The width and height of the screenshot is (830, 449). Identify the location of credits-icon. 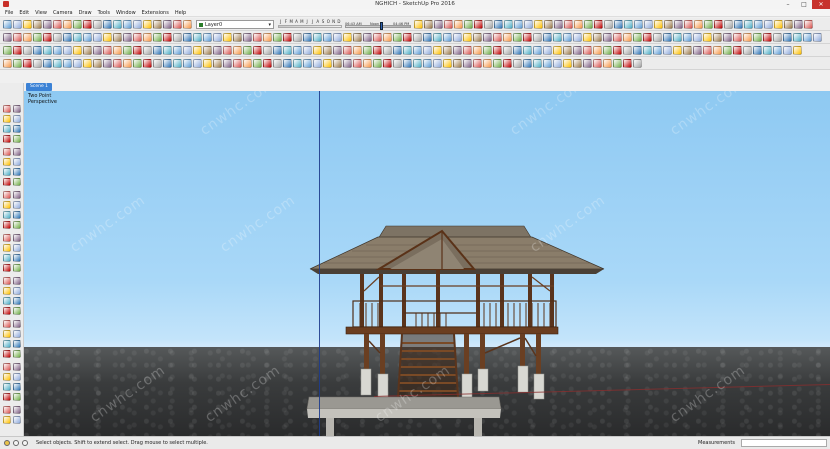
(16, 443).